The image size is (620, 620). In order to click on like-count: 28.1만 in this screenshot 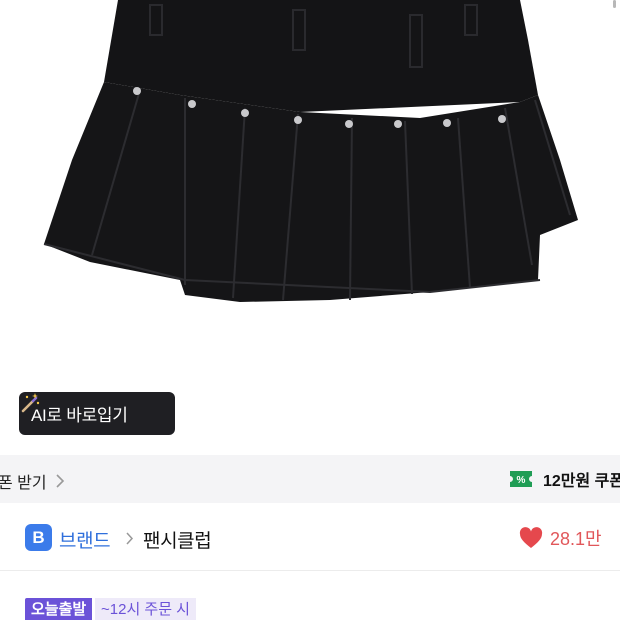, I will do `click(576, 539)`.